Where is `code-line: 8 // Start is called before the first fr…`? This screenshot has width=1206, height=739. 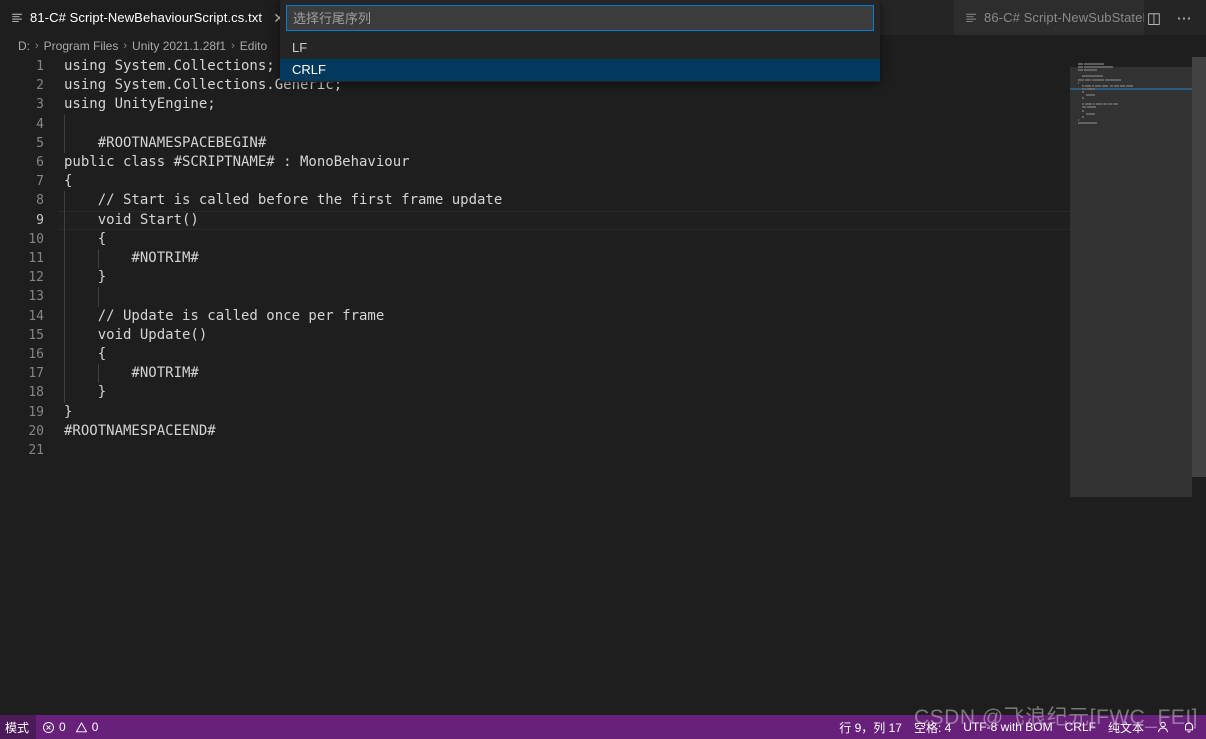
code-line: 8 // Start is called before the first fr… is located at coordinates (603, 201).